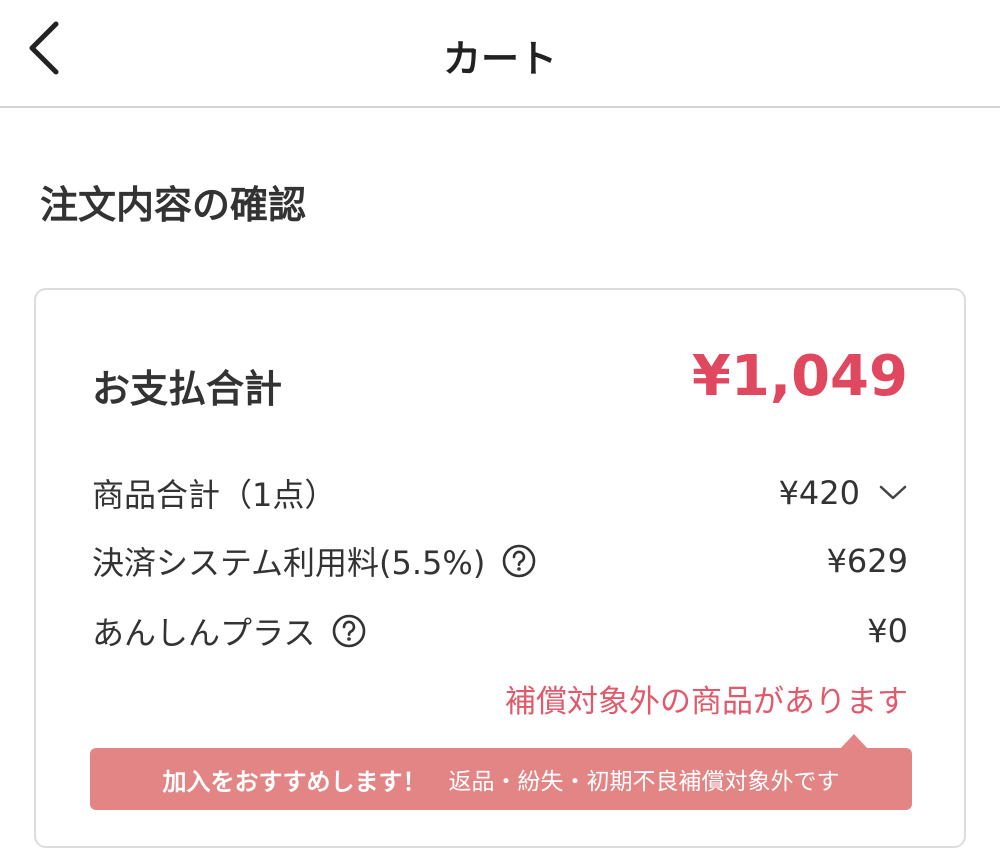 Image resolution: width=1000 pixels, height=848 pixels. What do you see at coordinates (644, 782) in the screenshot?
I see `banner-sub-text: 返品・紛失・初期不良補償対象外です` at bounding box center [644, 782].